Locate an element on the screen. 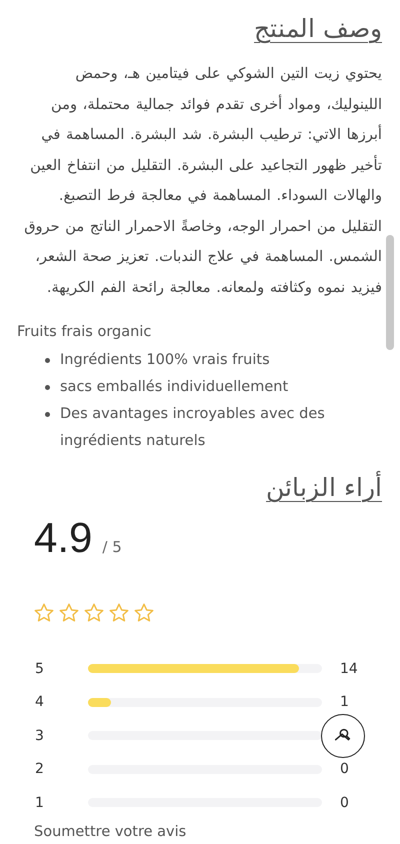 This screenshot has height=844, width=400. rating-label: 2 is located at coordinates (40, 769).